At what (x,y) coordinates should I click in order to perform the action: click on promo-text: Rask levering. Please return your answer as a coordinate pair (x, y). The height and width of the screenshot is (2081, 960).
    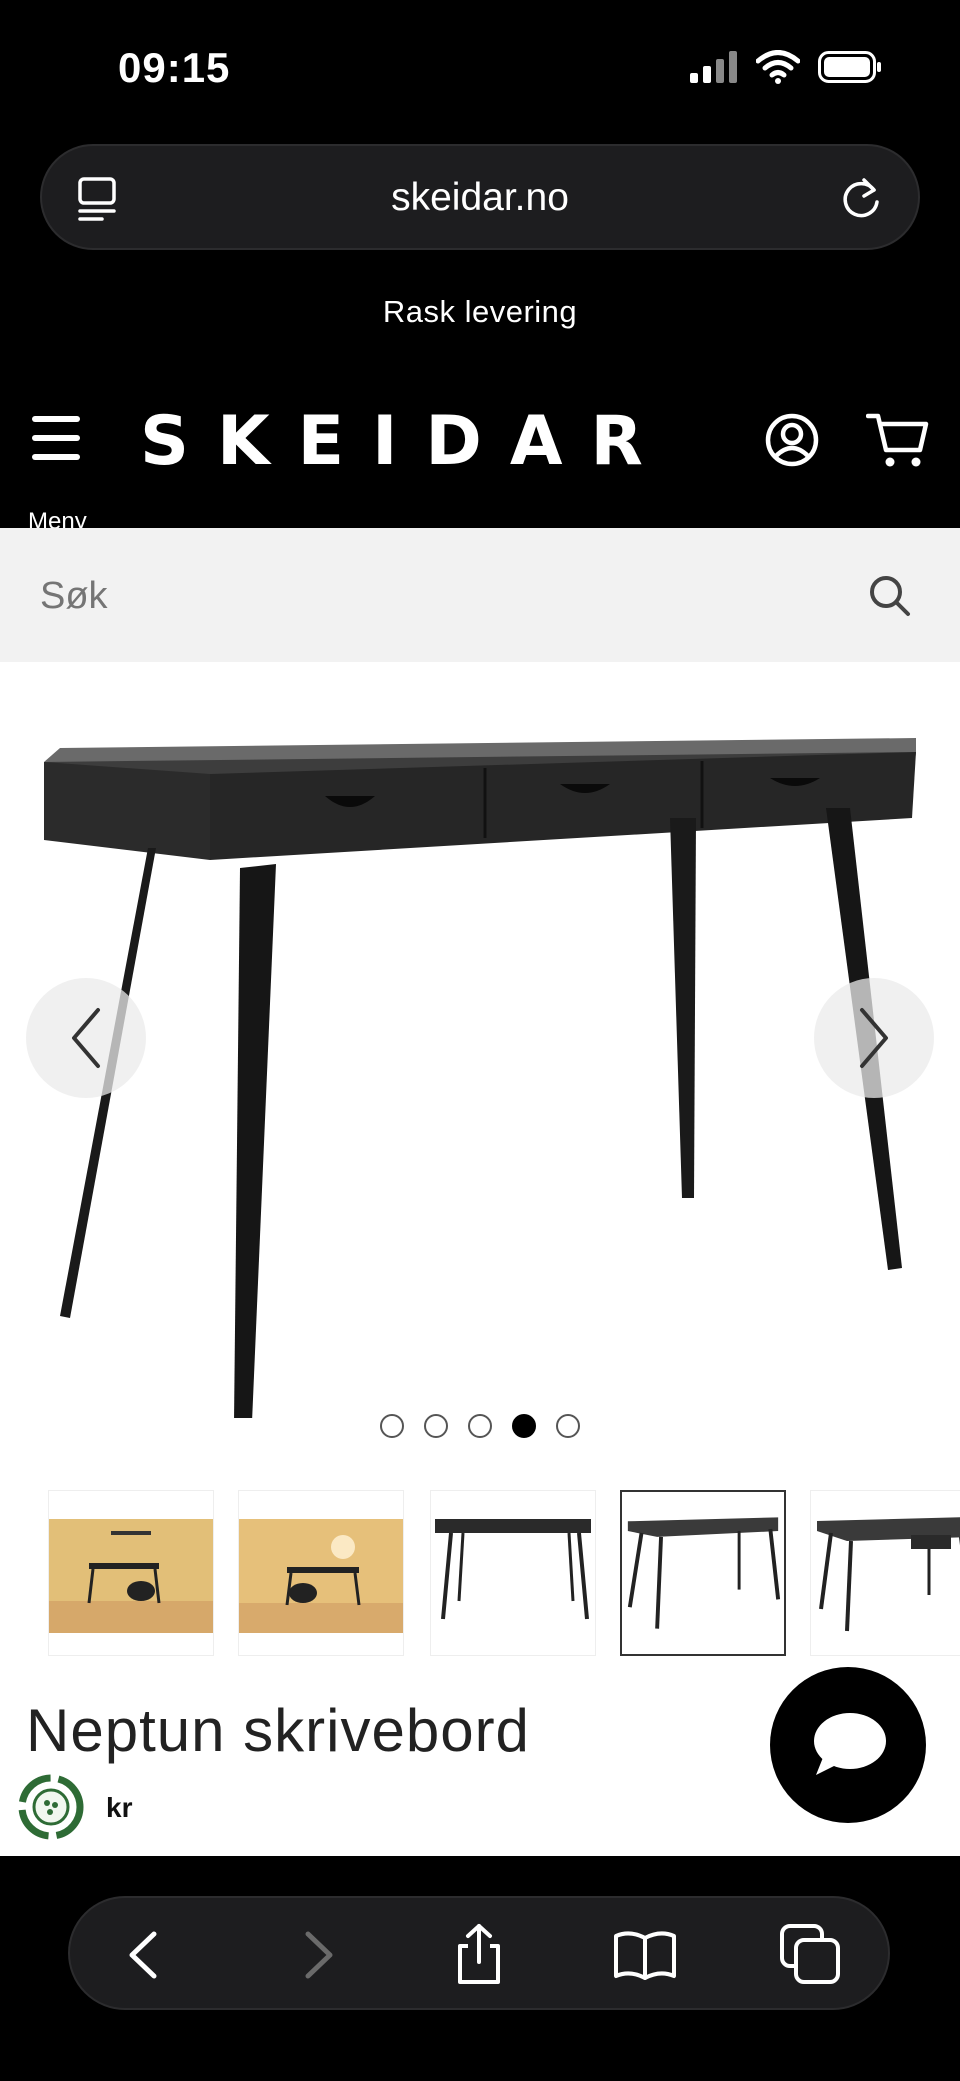
    Looking at the image, I should click on (480, 311).